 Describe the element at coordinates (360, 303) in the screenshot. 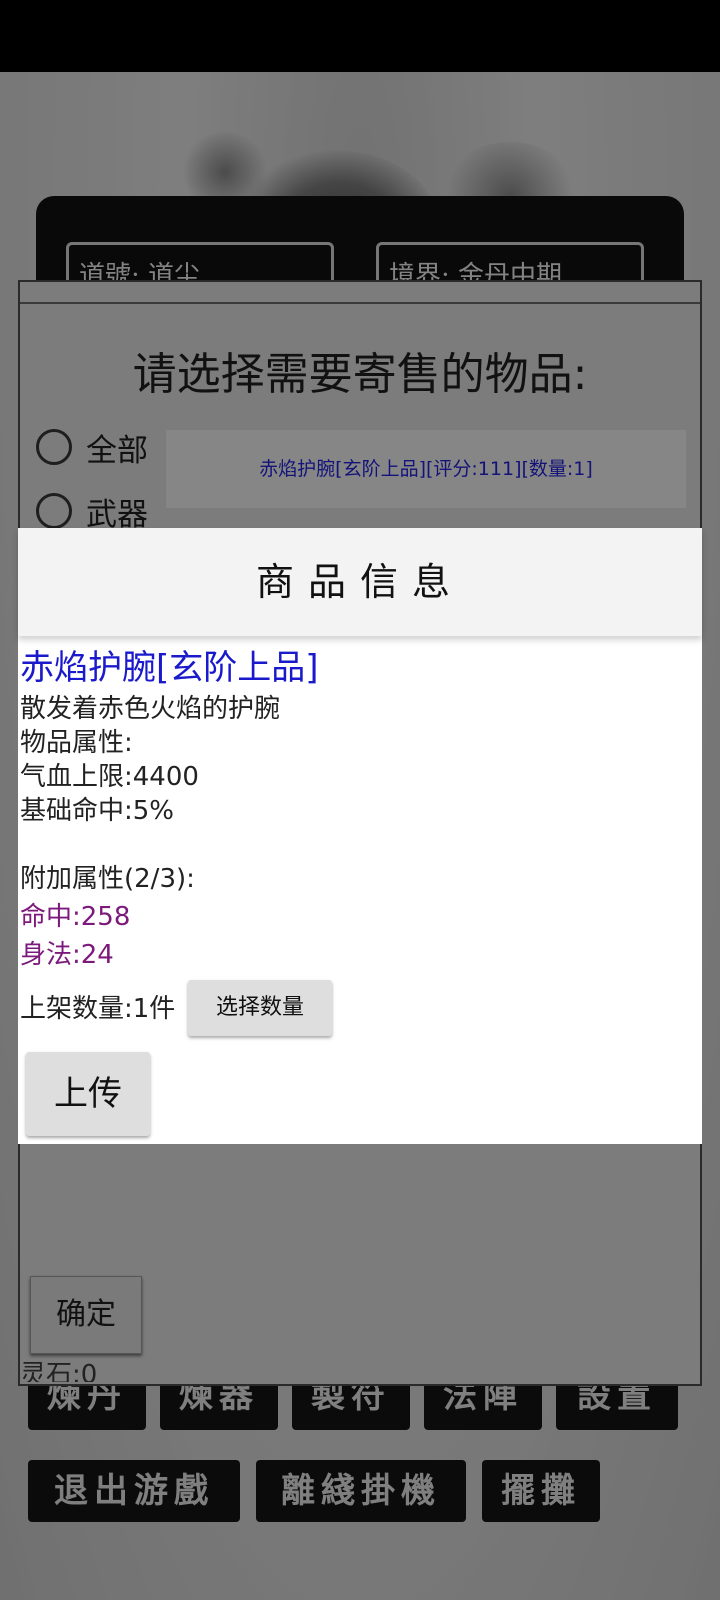

I see `divider` at that location.